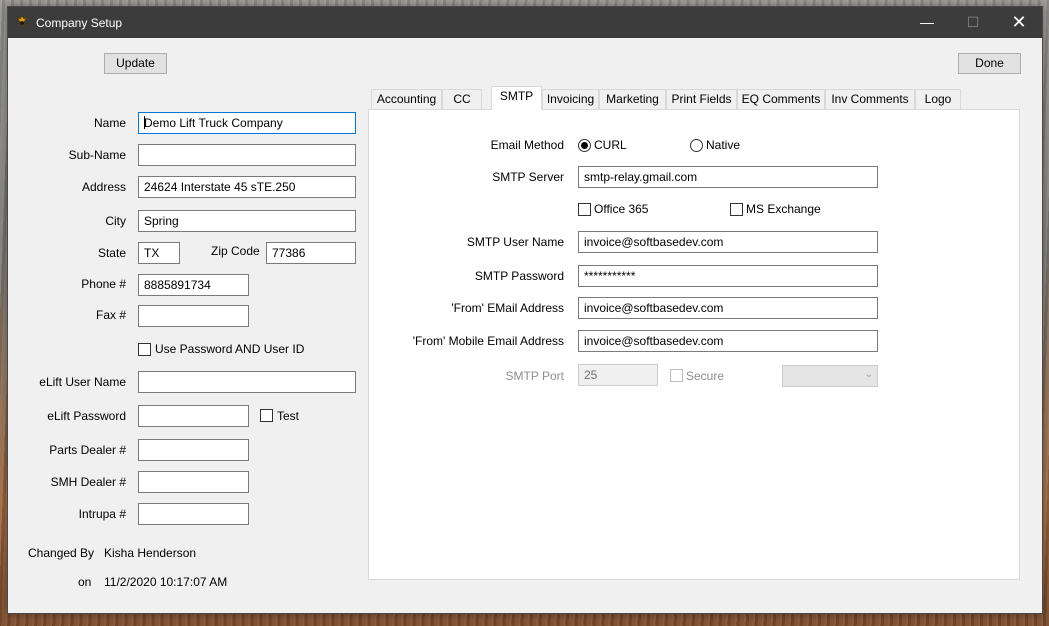  I want to click on subname-label: Sub-Name, so click(97, 155).